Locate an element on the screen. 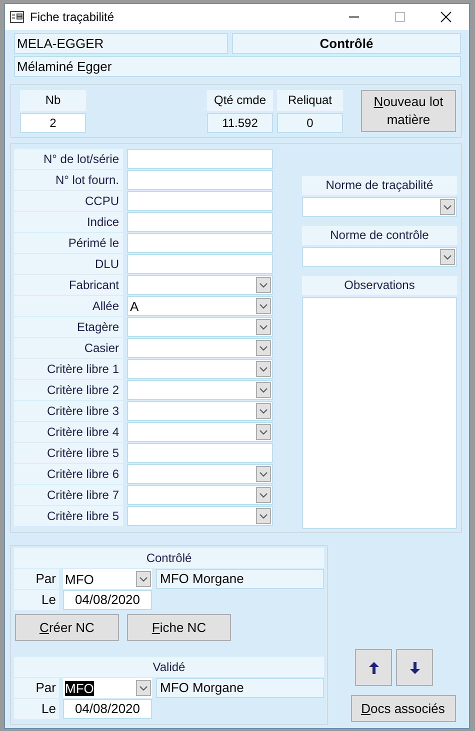  dropdown-field: A is located at coordinates (200, 306).